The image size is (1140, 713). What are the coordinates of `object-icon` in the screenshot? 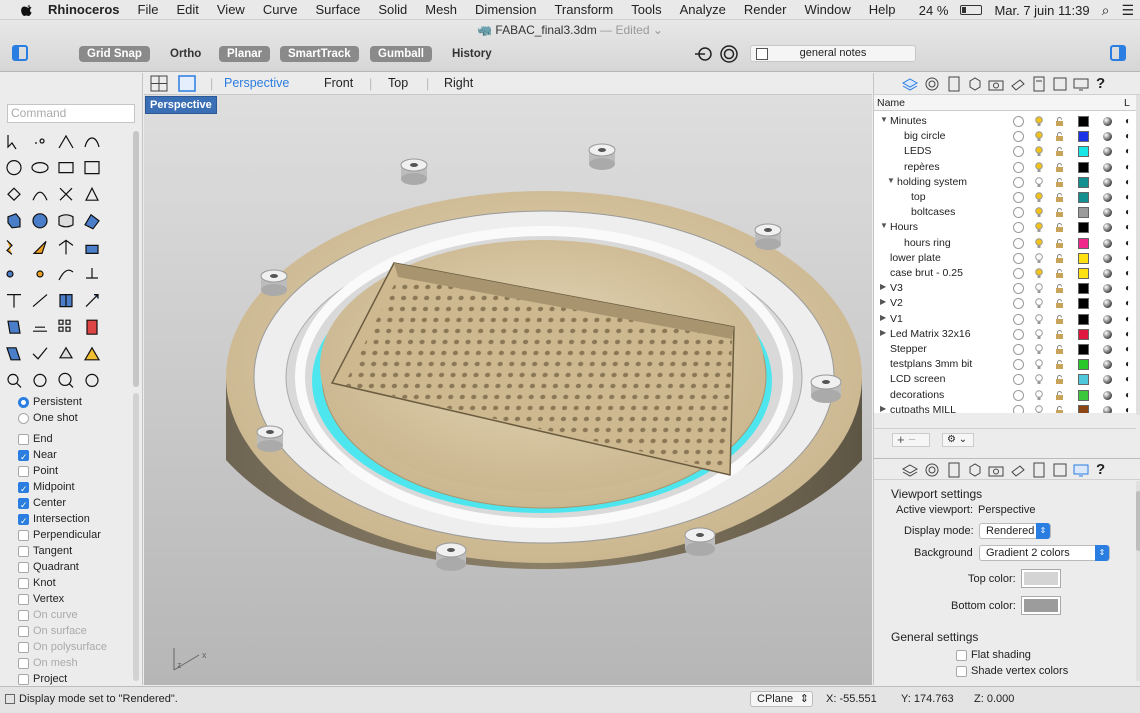 It's located at (975, 470).